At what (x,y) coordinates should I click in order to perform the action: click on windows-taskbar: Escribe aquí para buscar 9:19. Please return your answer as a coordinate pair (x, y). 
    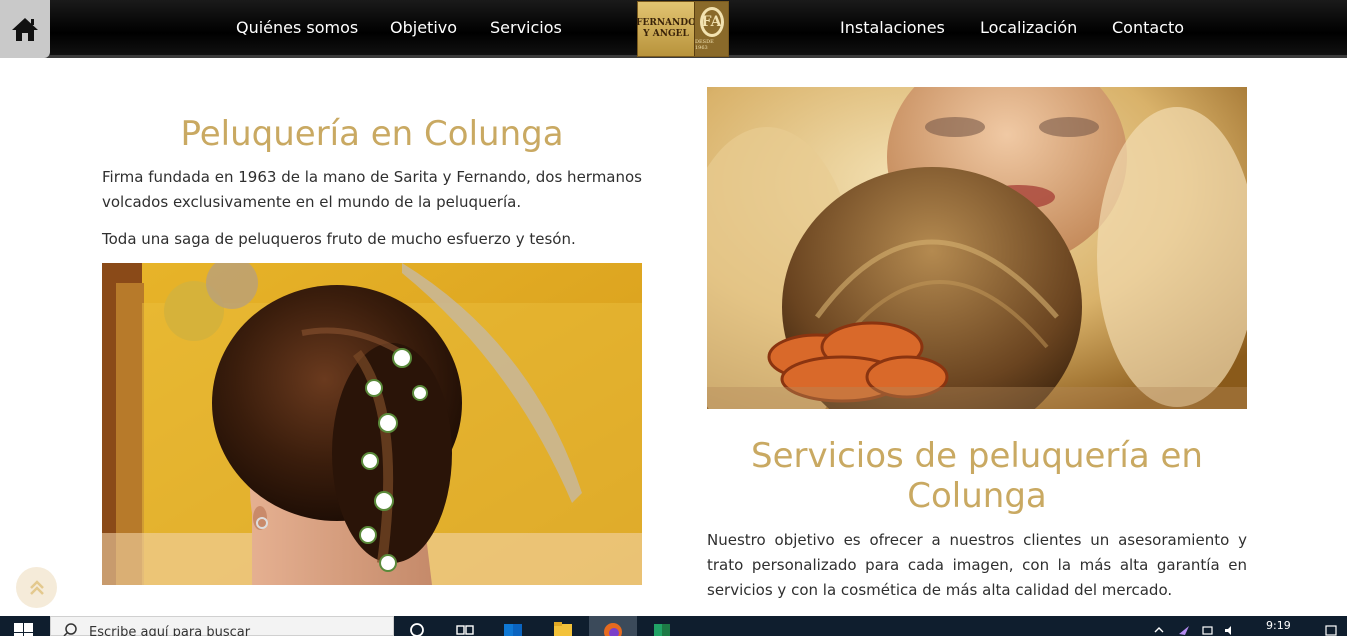
    Looking at the image, I should click on (673, 626).